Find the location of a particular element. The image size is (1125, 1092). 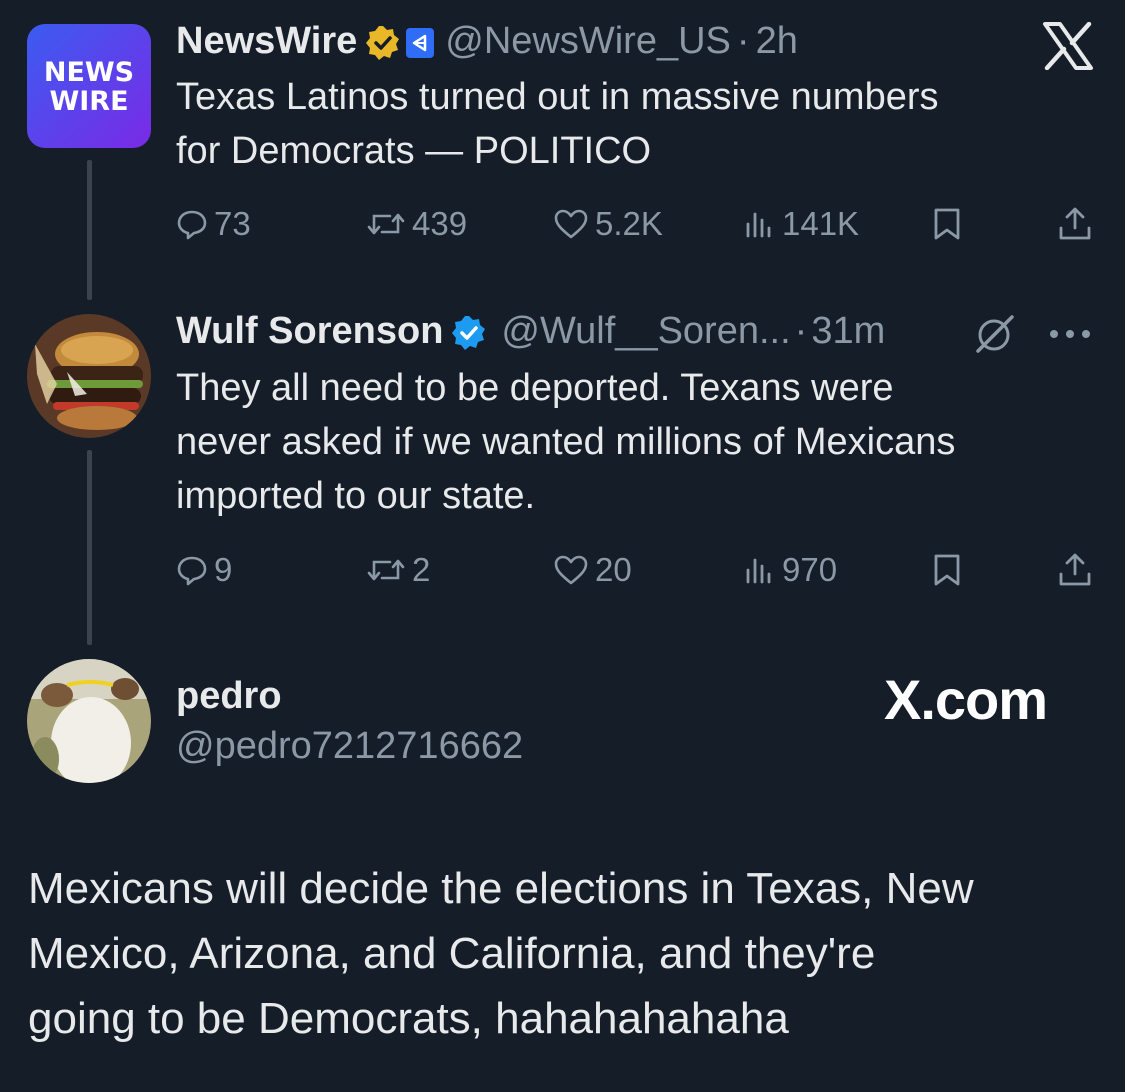

affiliate-badge-icon is located at coordinates (420, 41).